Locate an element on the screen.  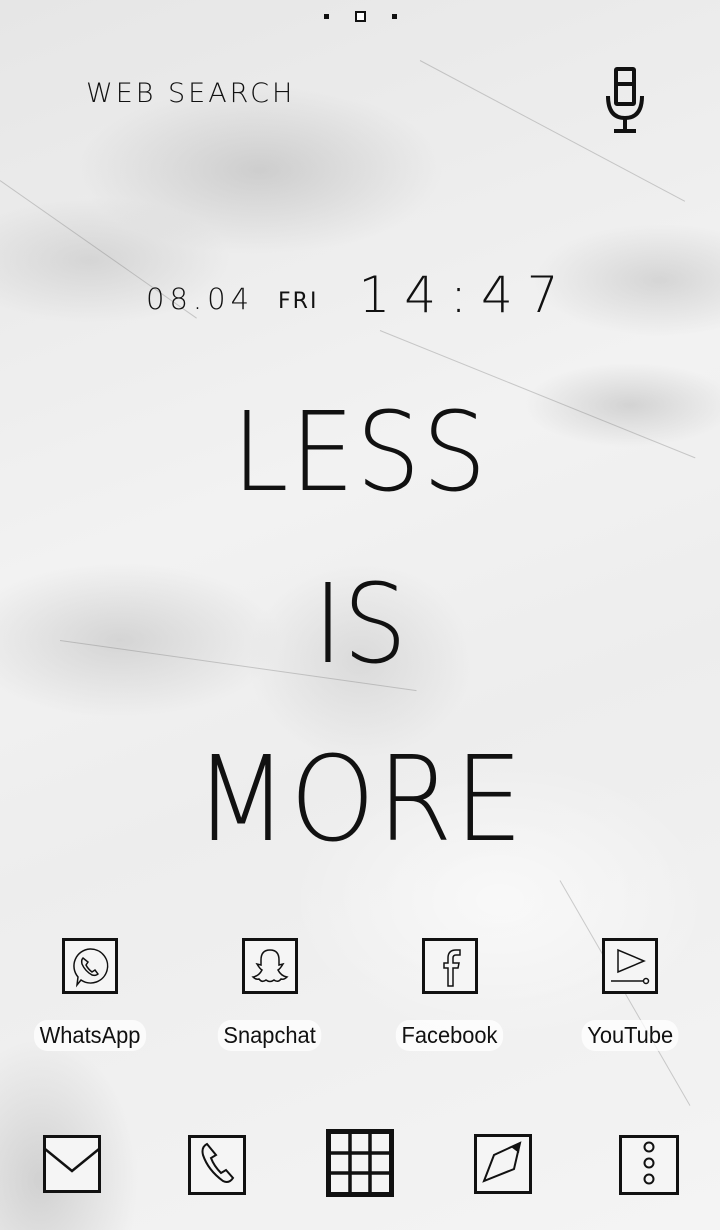
web-search-bar: WEB SEARCH is located at coordinates (190, 93).